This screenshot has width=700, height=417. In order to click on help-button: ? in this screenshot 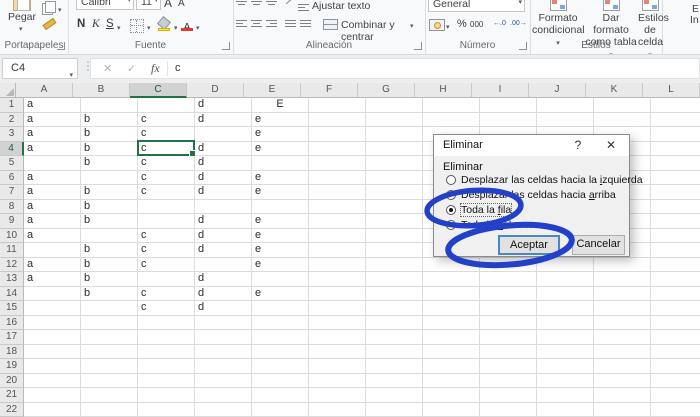, I will do `click(578, 145)`.